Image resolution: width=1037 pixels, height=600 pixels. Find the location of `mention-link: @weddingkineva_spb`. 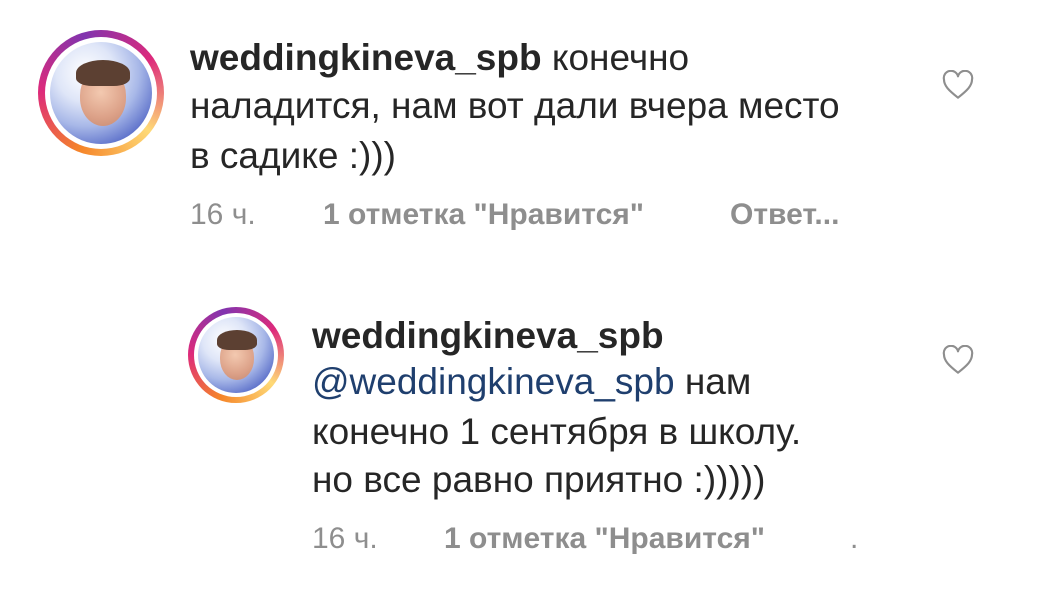

mention-link: @weddingkineva_spb is located at coordinates (493, 381).